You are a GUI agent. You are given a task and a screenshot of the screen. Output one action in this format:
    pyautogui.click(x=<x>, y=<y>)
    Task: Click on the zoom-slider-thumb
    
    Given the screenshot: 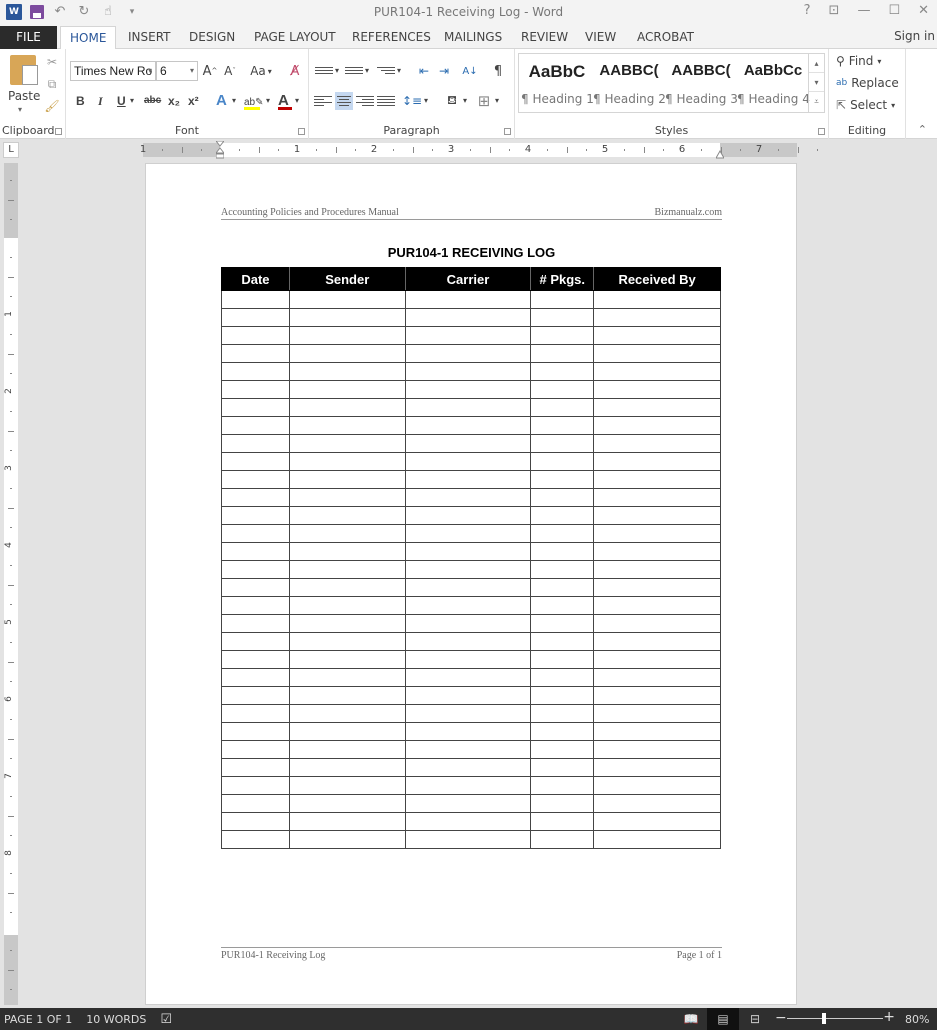 What is the action you would take?
    pyautogui.click(x=824, y=1018)
    